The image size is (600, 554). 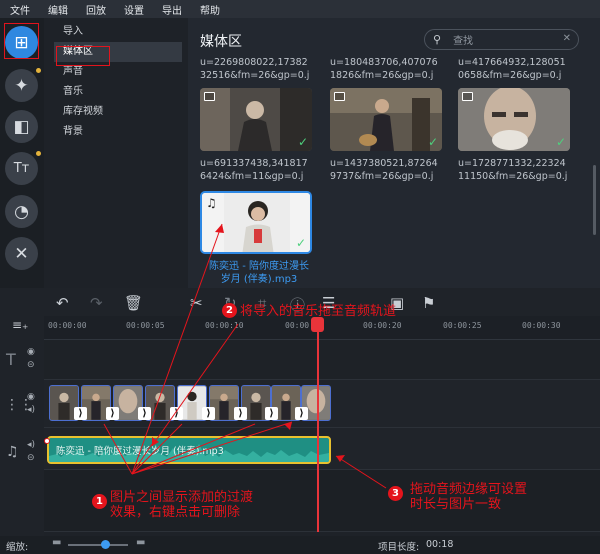 I want to click on playhead-handle, so click(x=317, y=324).